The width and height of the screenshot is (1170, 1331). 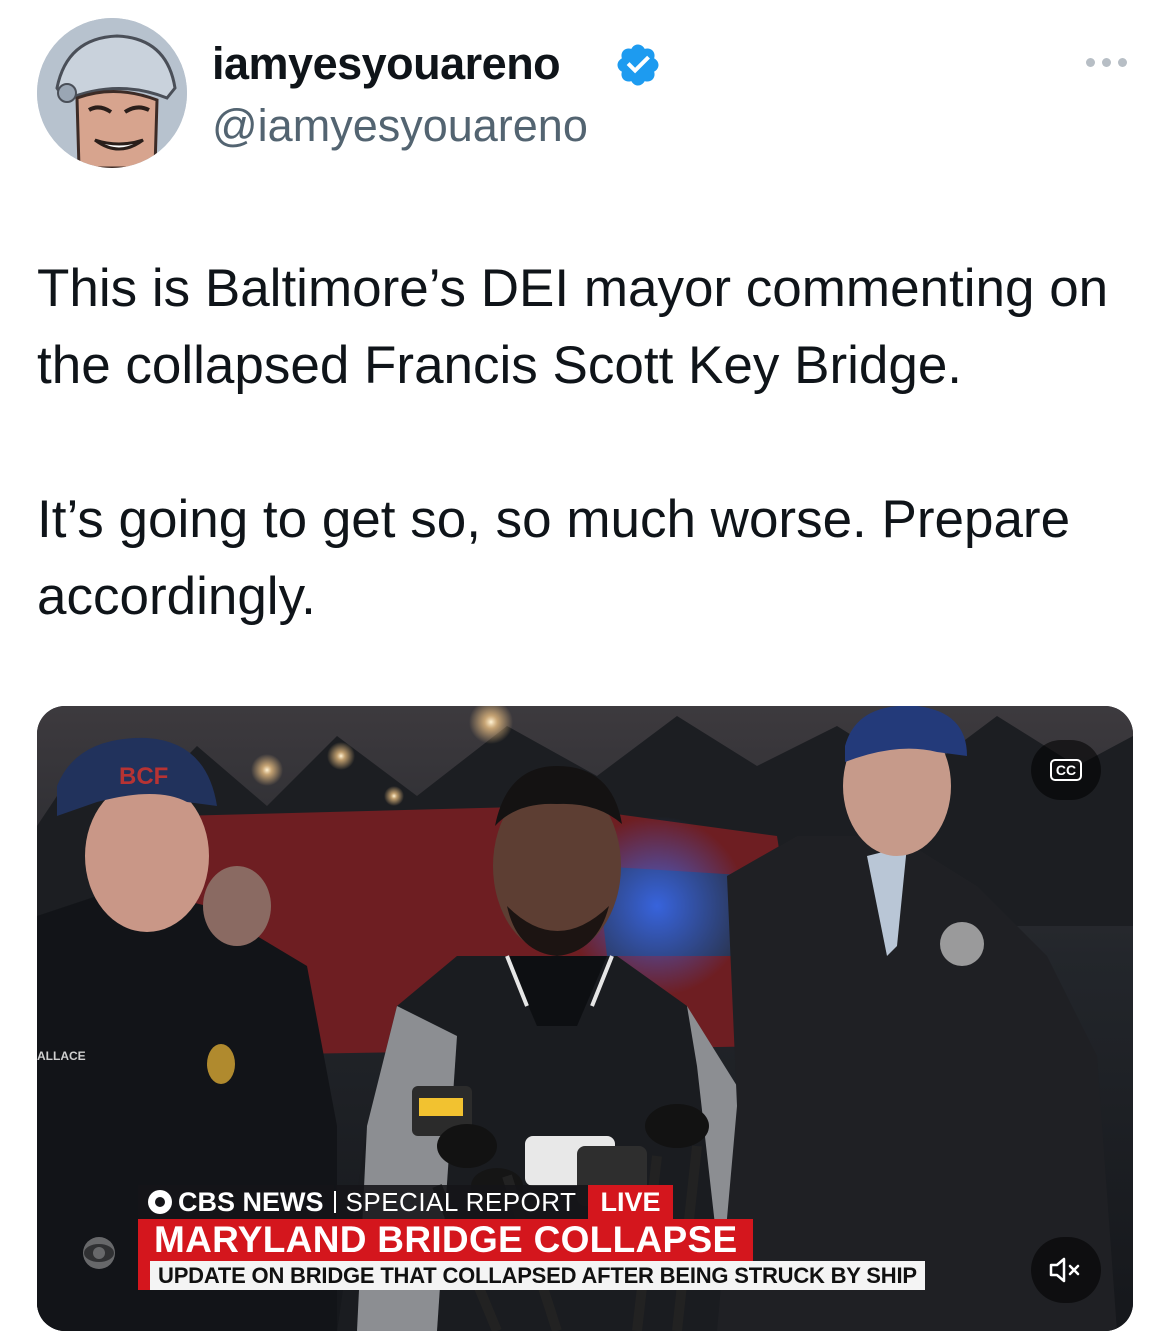 What do you see at coordinates (143, 776) in the screenshot?
I see `cap-text: BCF` at bounding box center [143, 776].